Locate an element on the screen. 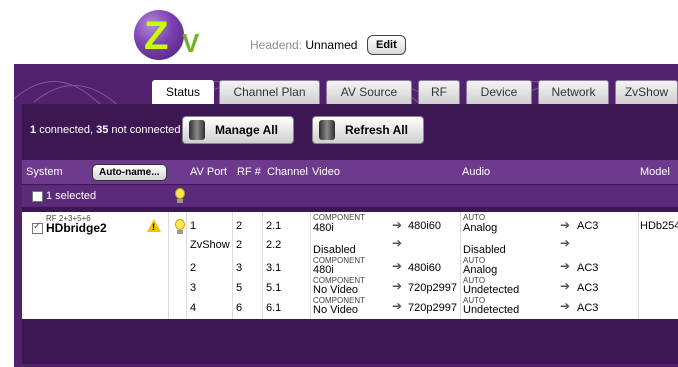  av-port: 4 is located at coordinates (193, 308).